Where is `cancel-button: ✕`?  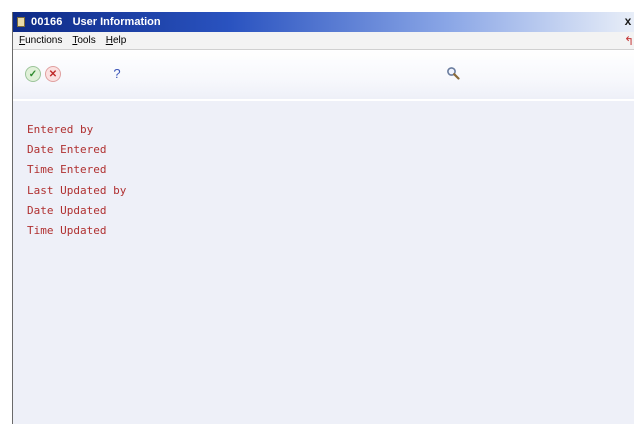
cancel-button: ✕ is located at coordinates (53, 74).